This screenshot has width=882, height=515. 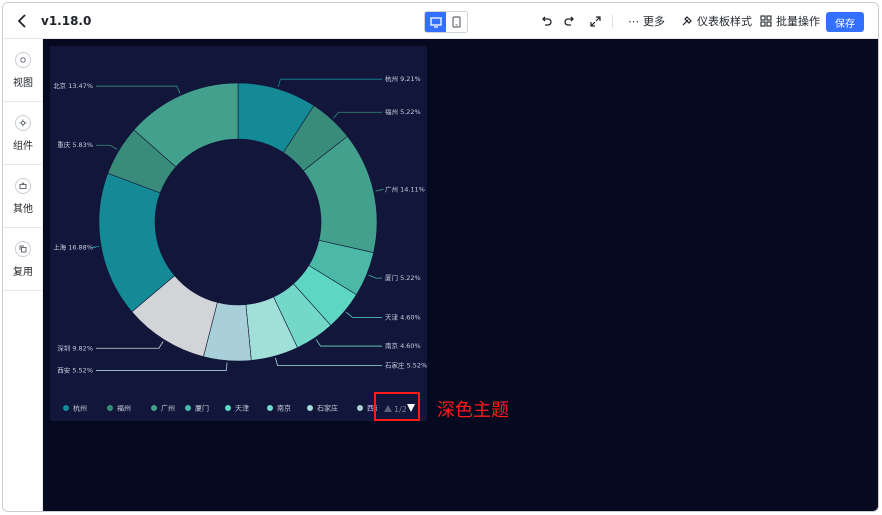 What do you see at coordinates (766, 21) in the screenshot?
I see `grid-icon` at bounding box center [766, 21].